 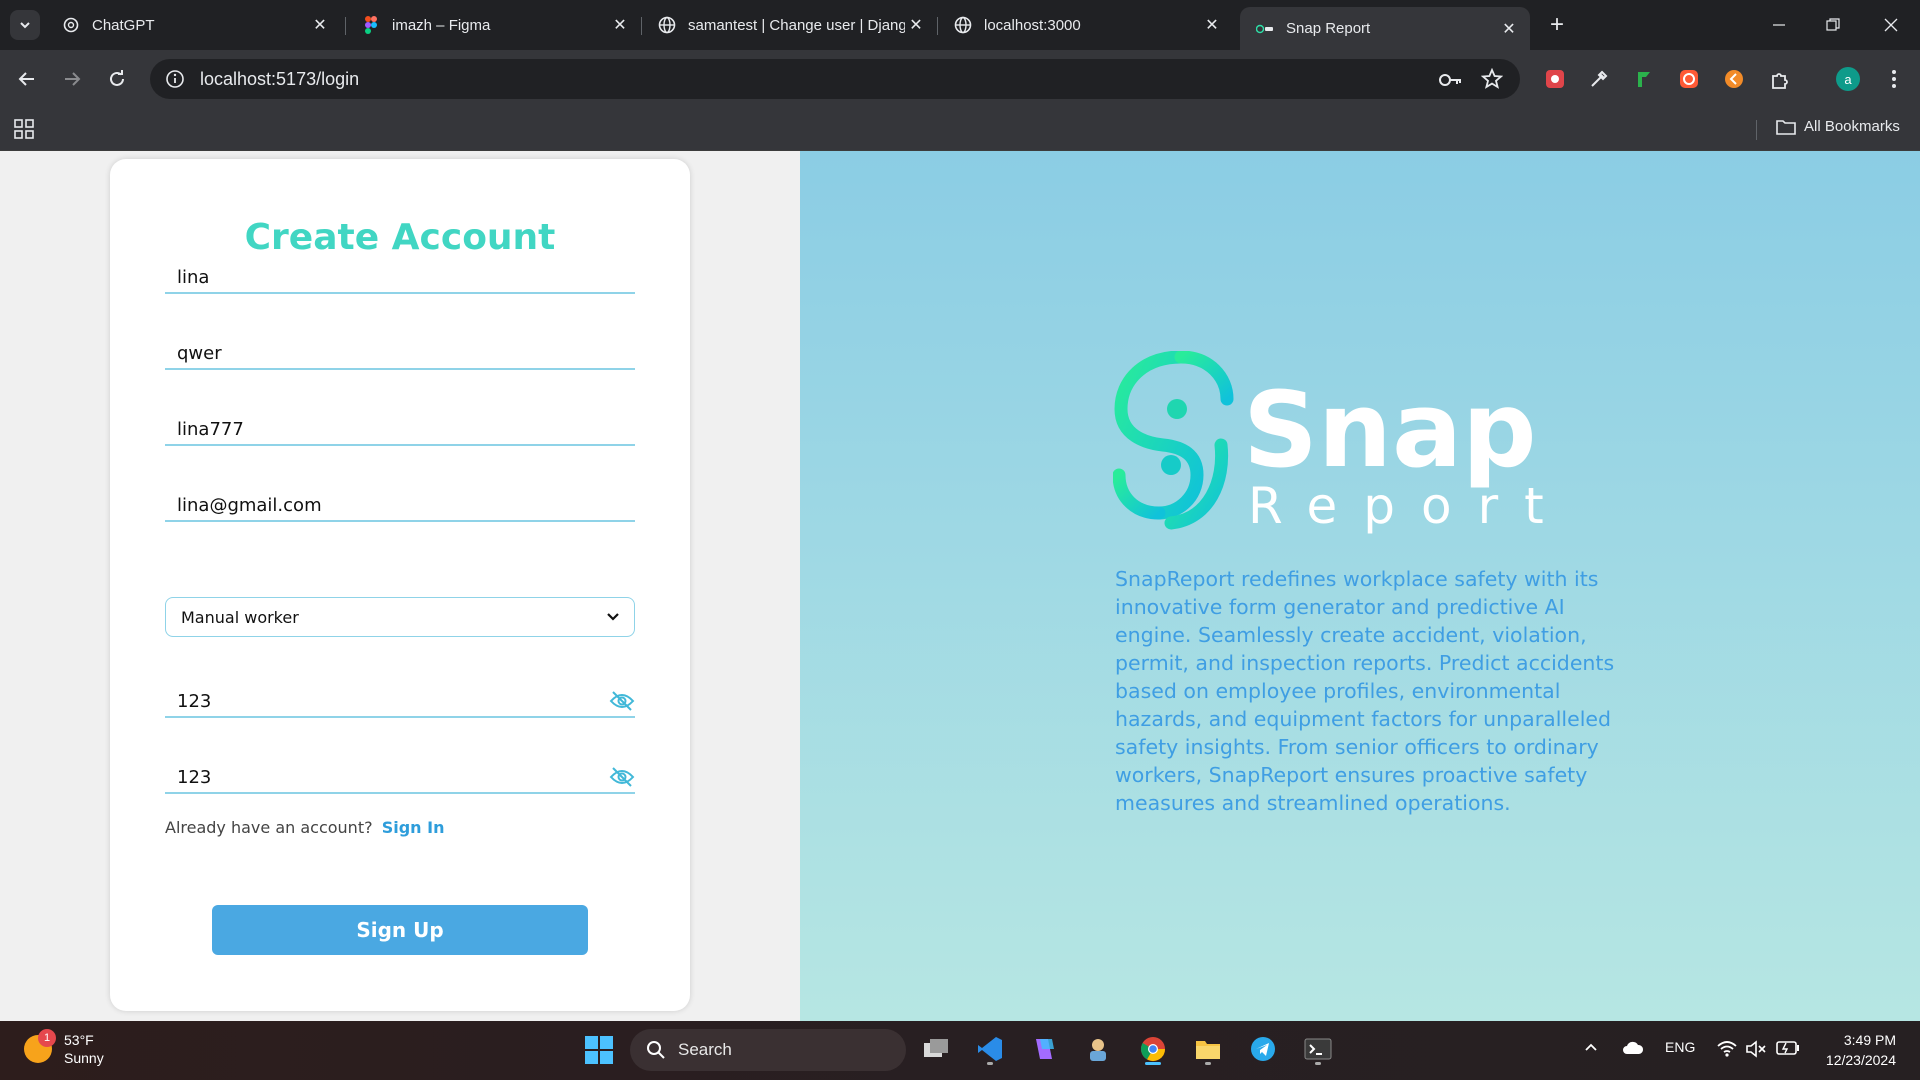 What do you see at coordinates (413, 827) in the screenshot?
I see `signin-link: Sign In` at bounding box center [413, 827].